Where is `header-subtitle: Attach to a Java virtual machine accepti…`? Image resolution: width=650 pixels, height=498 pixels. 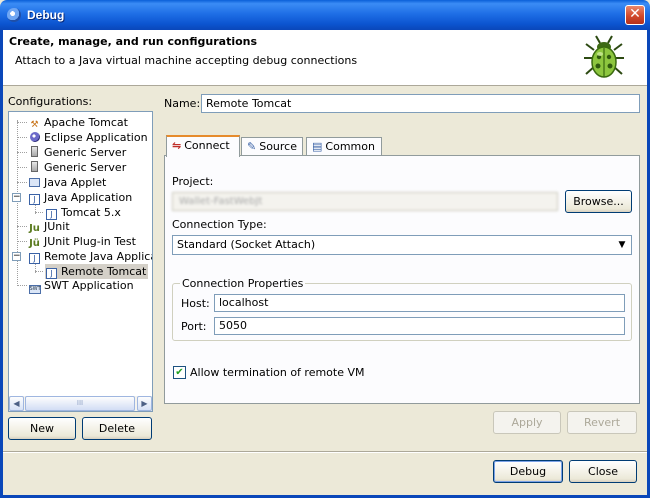 header-subtitle: Attach to a Java virtual machine accepti… is located at coordinates (186, 60).